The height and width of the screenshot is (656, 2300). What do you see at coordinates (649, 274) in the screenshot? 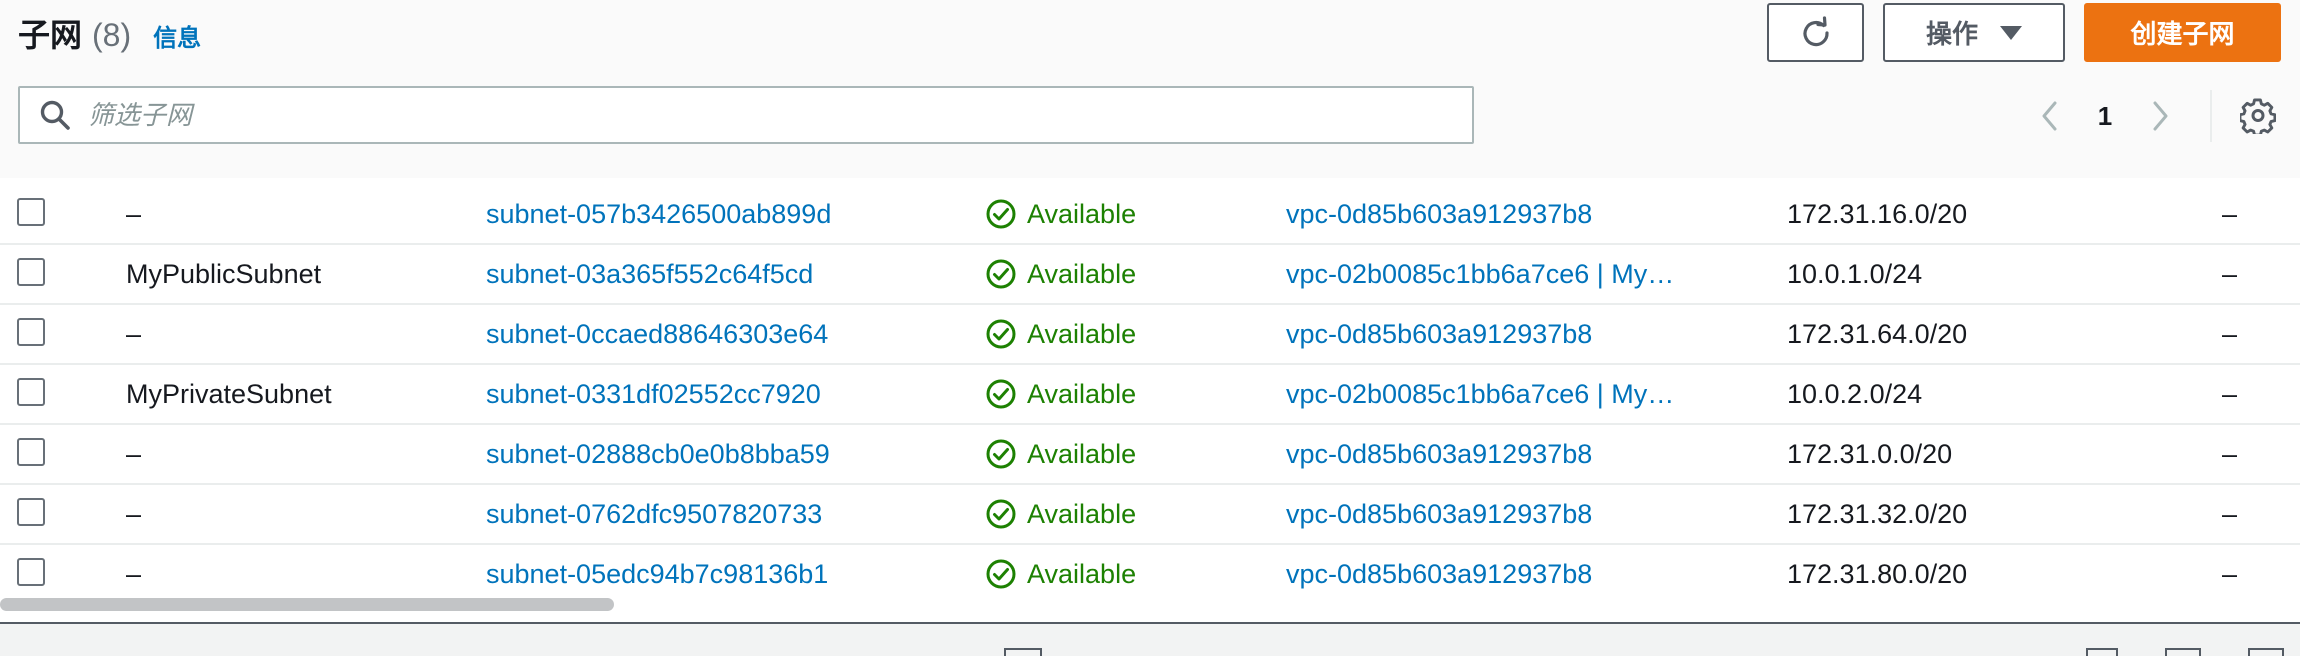
I see `subnet-id-link: subnet-03a365f552c64f5cd` at bounding box center [649, 274].